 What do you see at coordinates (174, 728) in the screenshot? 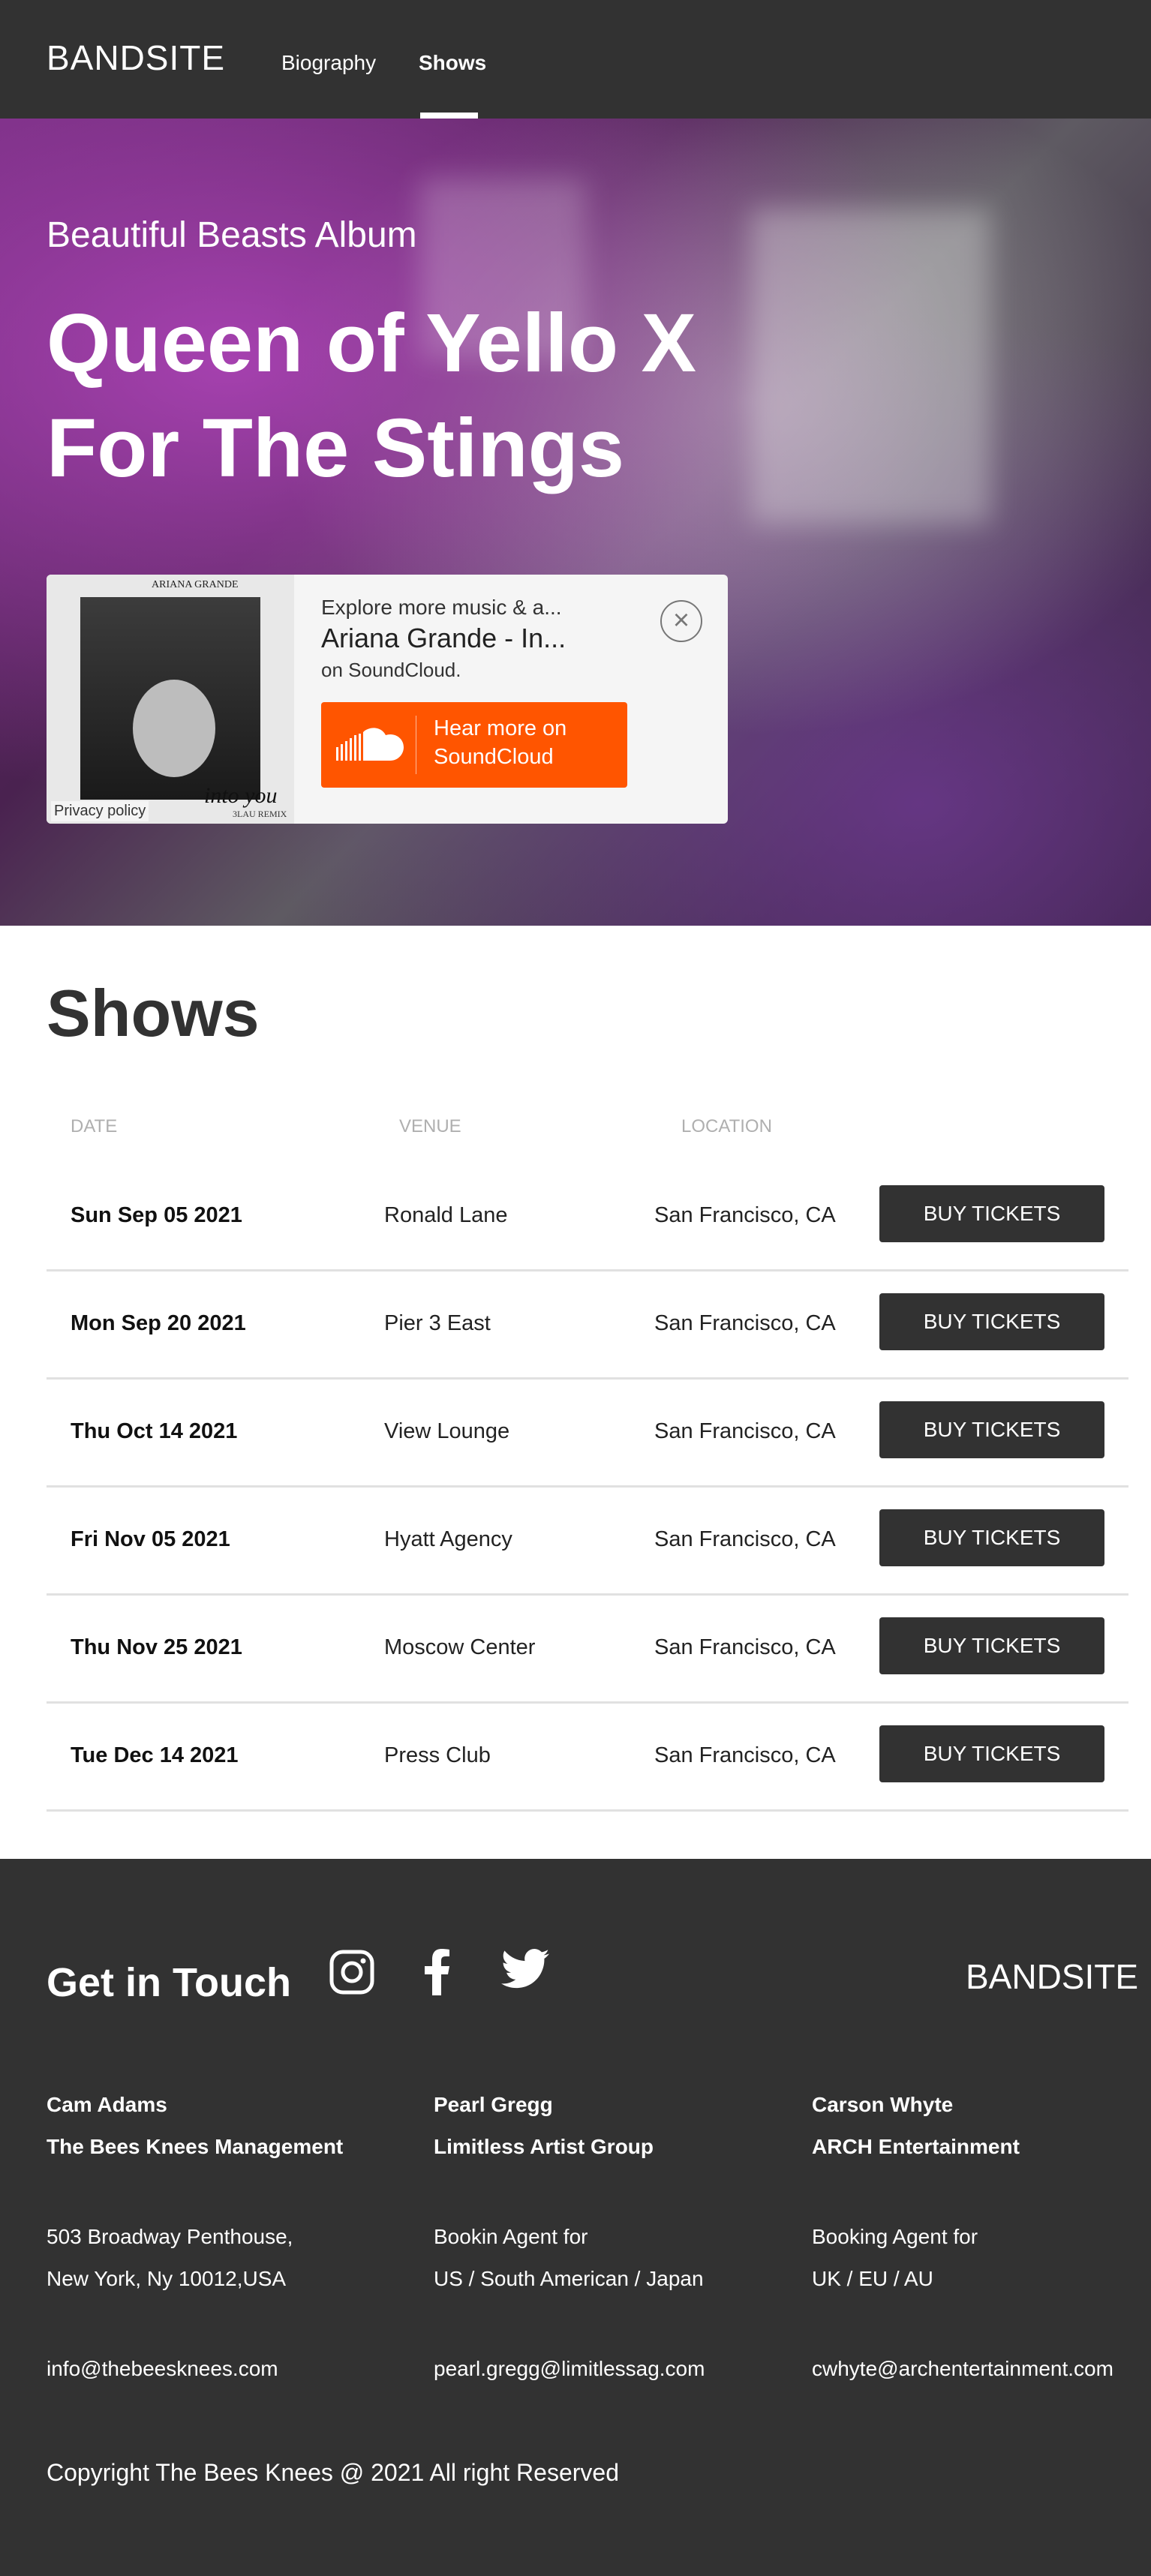
I see `album-artwork-figure` at bounding box center [174, 728].